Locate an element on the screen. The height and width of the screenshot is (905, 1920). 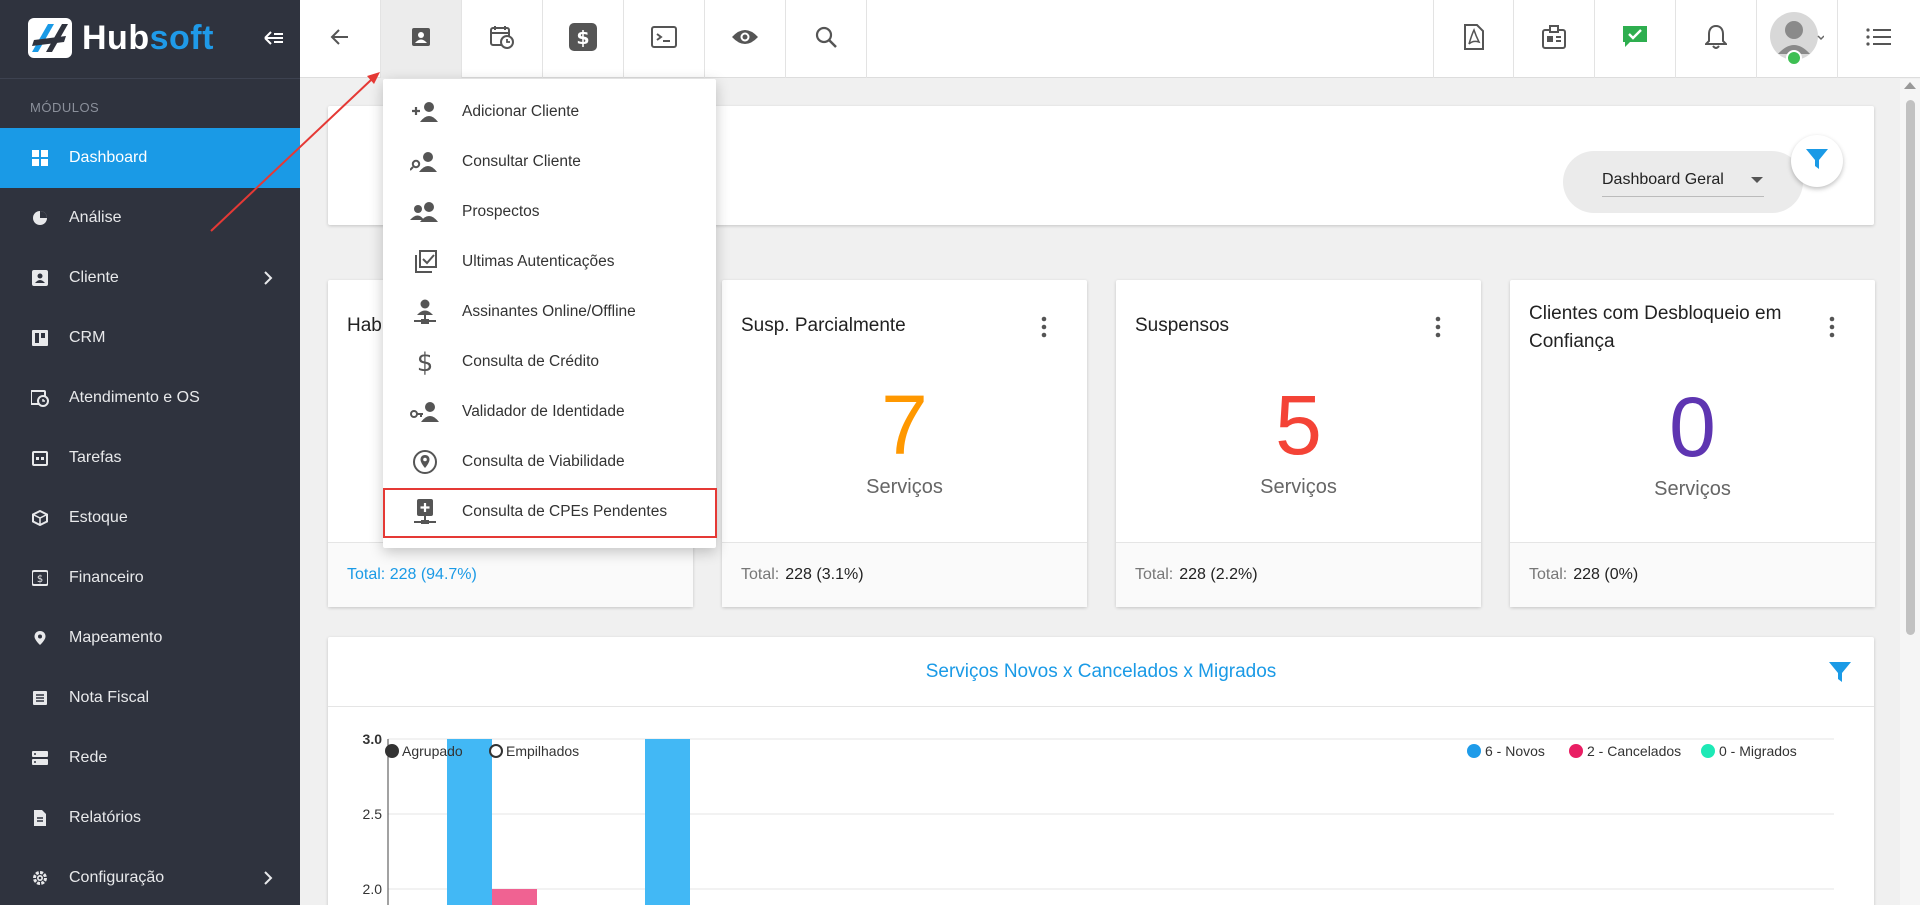
sidebar-item-rede: Rede is located at coordinates (150, 758).